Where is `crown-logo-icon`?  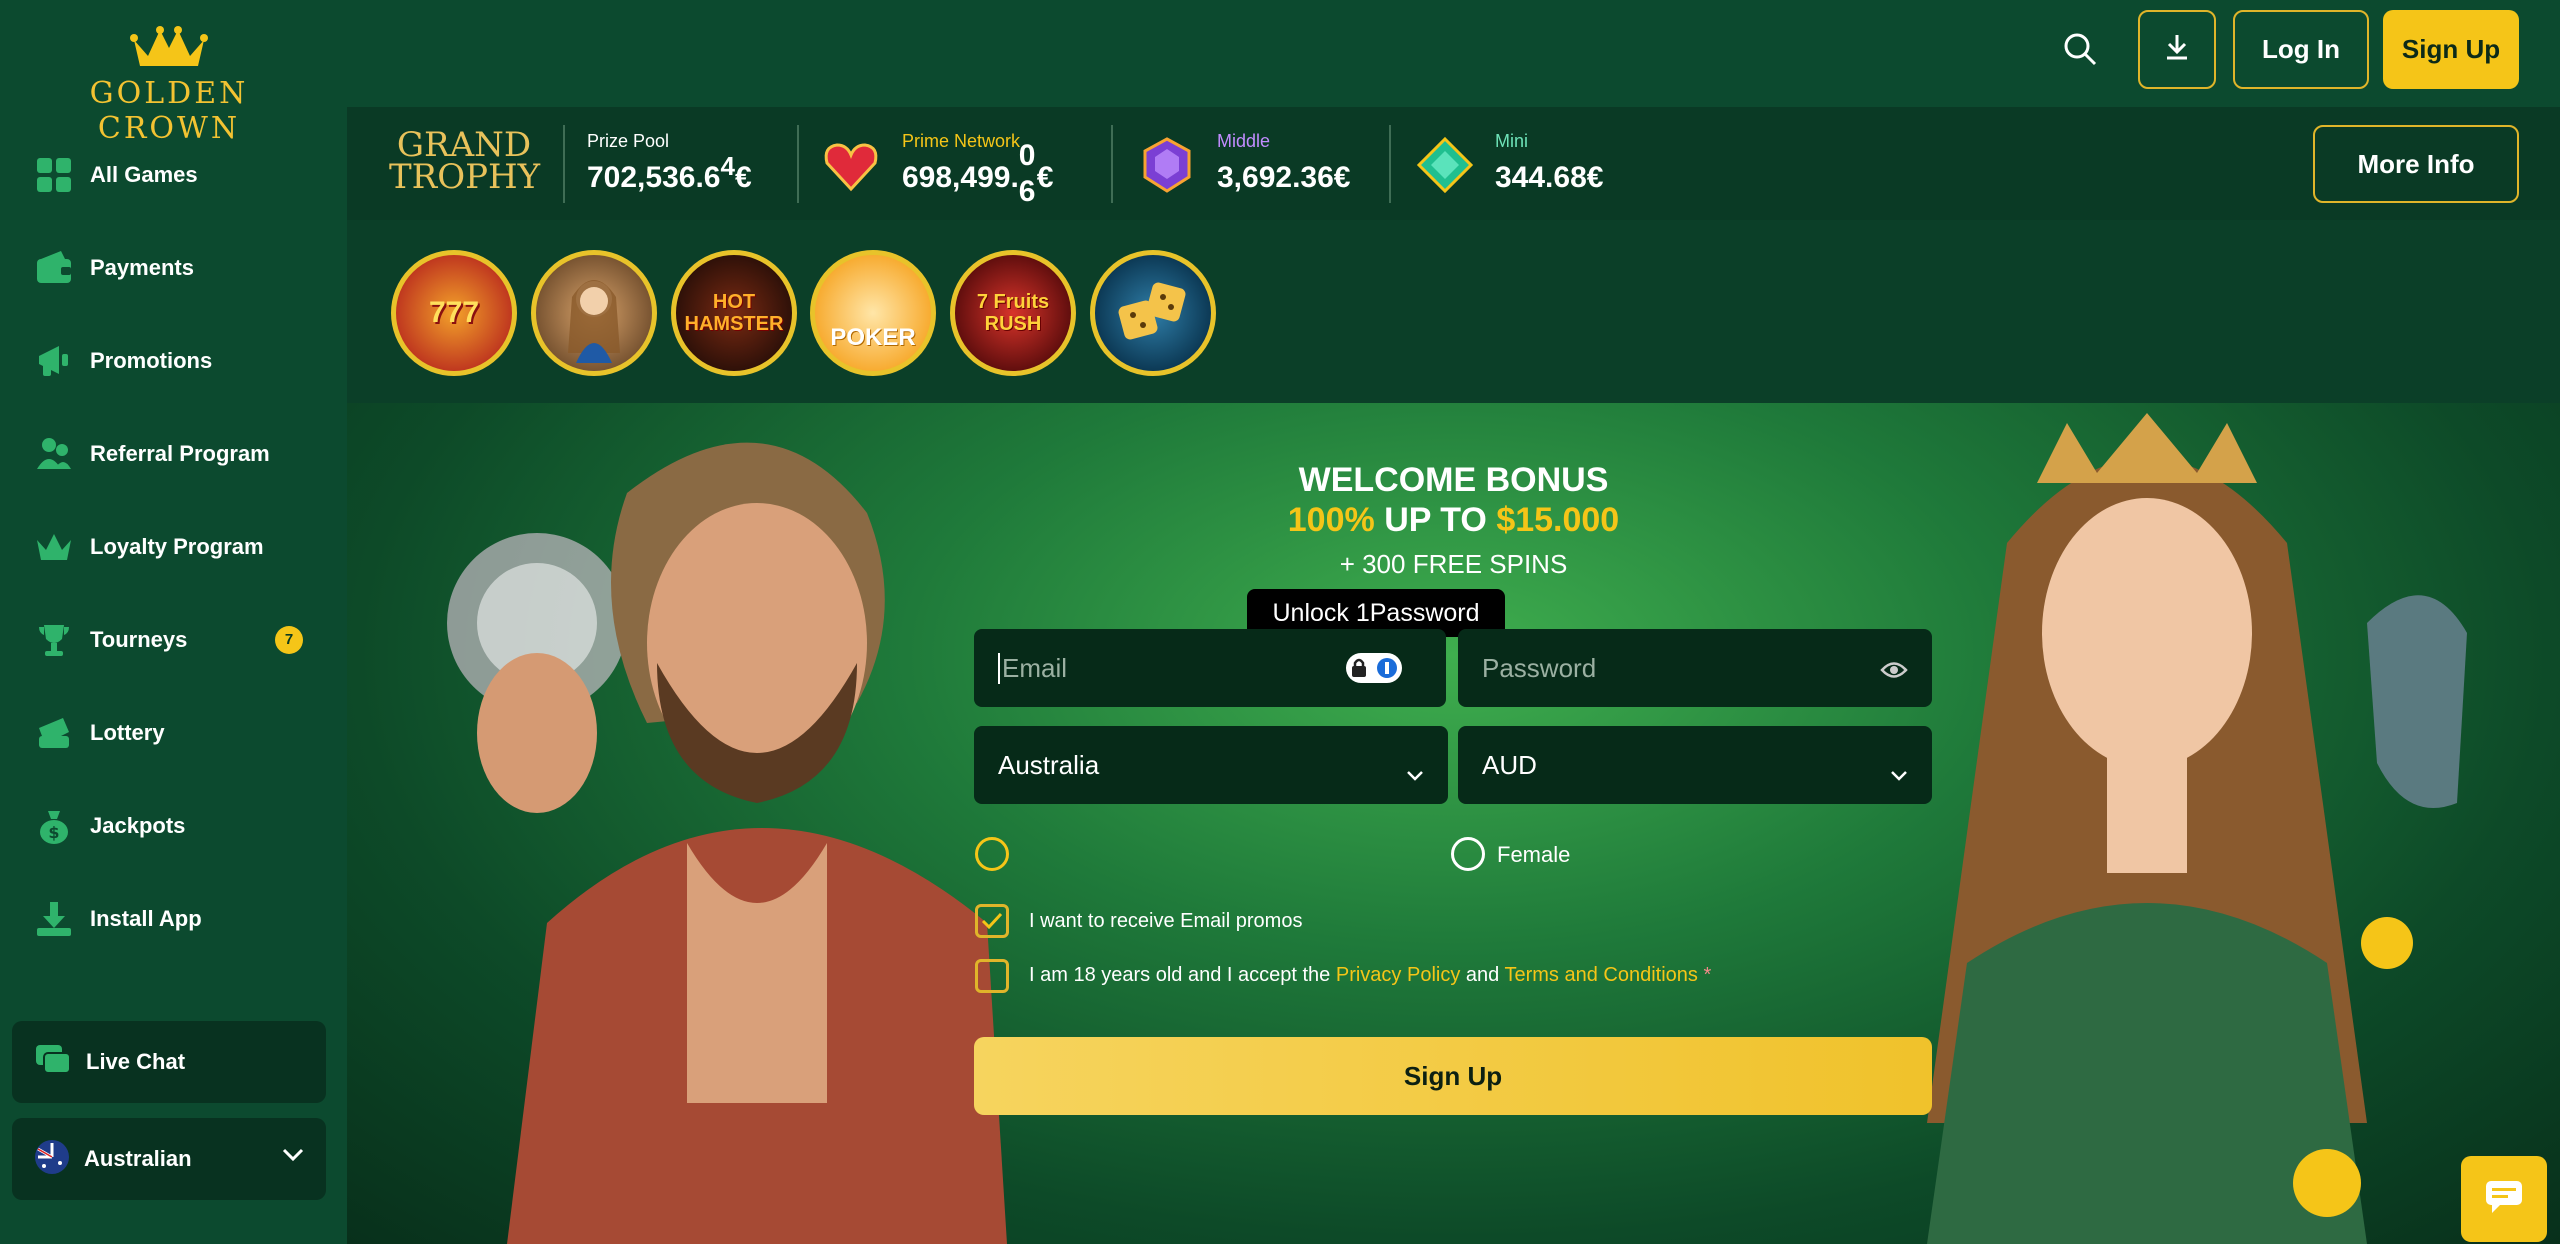 crown-logo-icon is located at coordinates (169, 46).